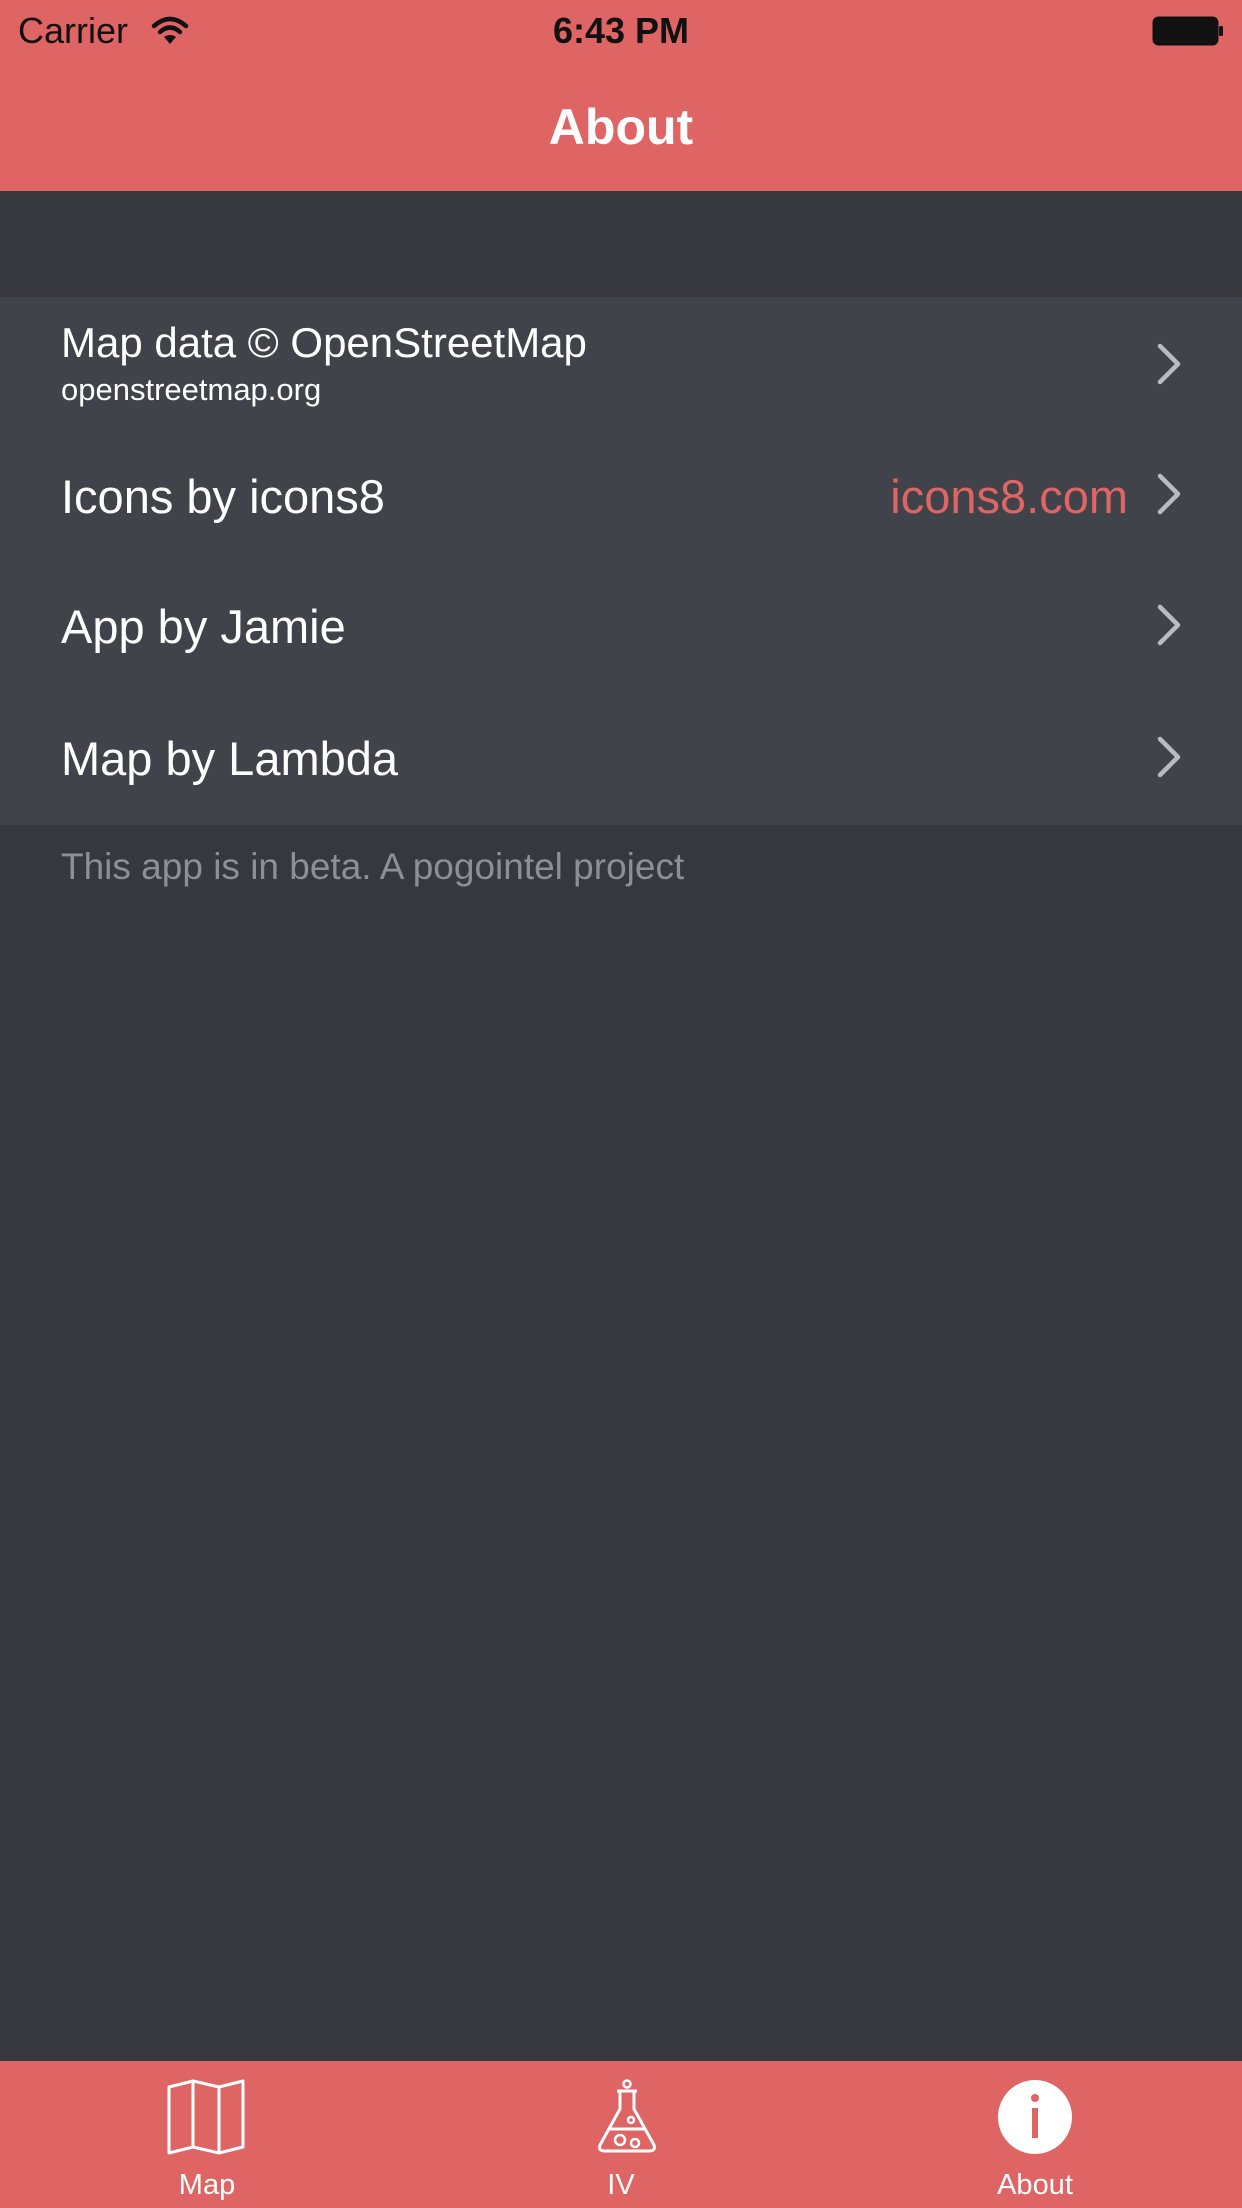 This screenshot has width=1242, height=2208. I want to click on list-item-title: App by Jamie, so click(203, 626).